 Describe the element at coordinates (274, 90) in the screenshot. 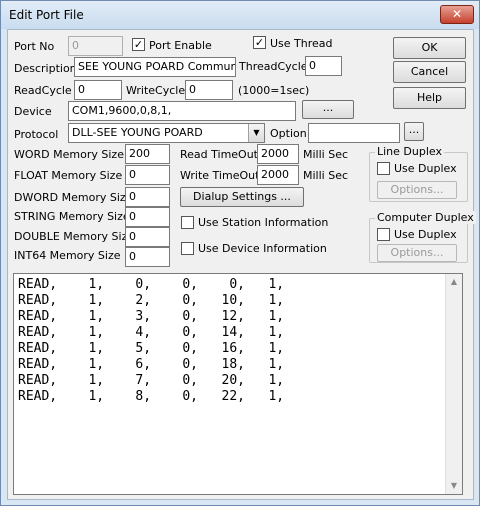

I see `cycle-note: (1000=1sec)` at that location.